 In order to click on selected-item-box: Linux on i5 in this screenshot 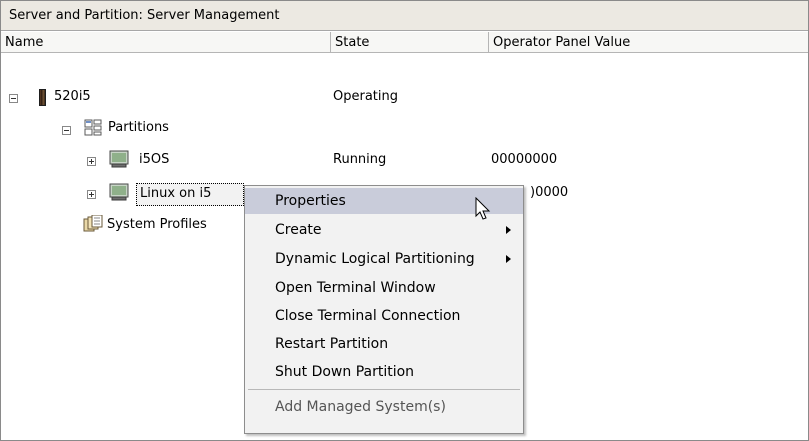, I will do `click(190, 194)`.